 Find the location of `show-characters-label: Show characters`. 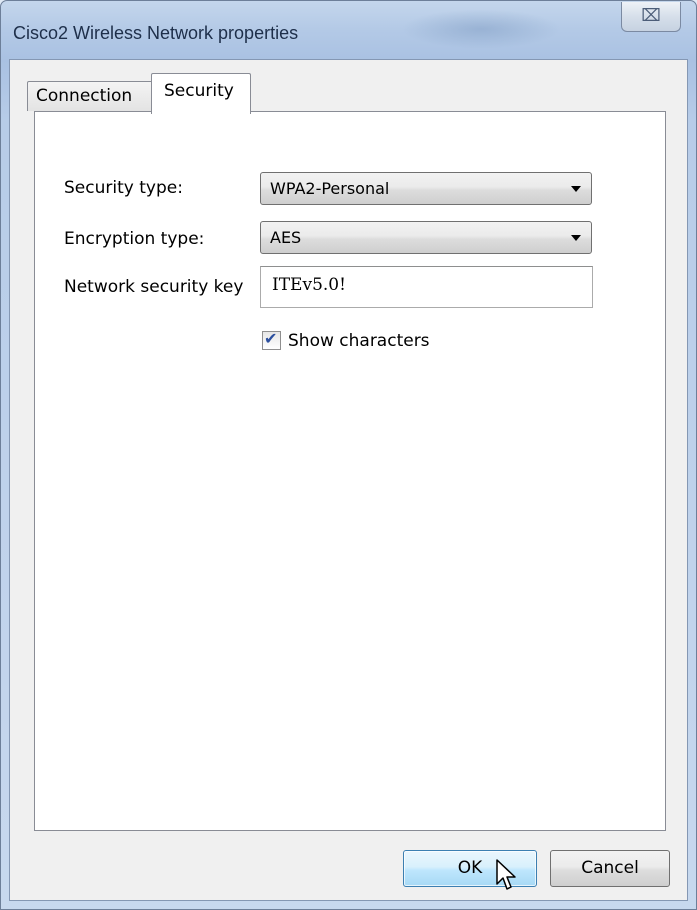

show-characters-label: Show characters is located at coordinates (359, 341).